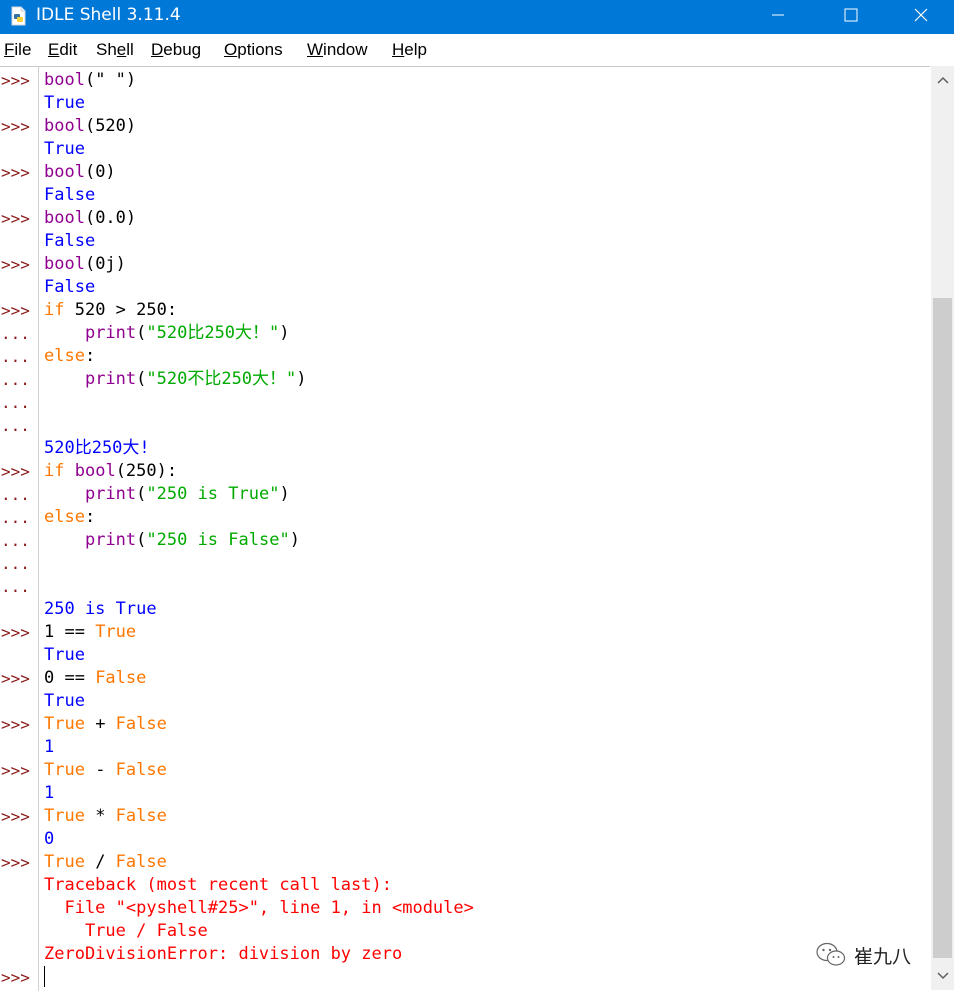 The height and width of the screenshot is (995, 954). What do you see at coordinates (218, 540) in the screenshot?
I see `code-token: "250 is False"` at bounding box center [218, 540].